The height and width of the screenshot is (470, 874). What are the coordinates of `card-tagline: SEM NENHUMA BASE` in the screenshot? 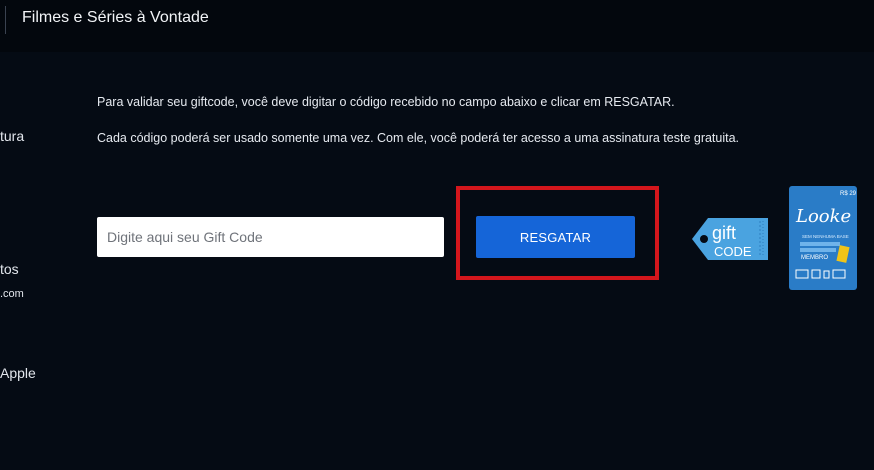 It's located at (825, 236).